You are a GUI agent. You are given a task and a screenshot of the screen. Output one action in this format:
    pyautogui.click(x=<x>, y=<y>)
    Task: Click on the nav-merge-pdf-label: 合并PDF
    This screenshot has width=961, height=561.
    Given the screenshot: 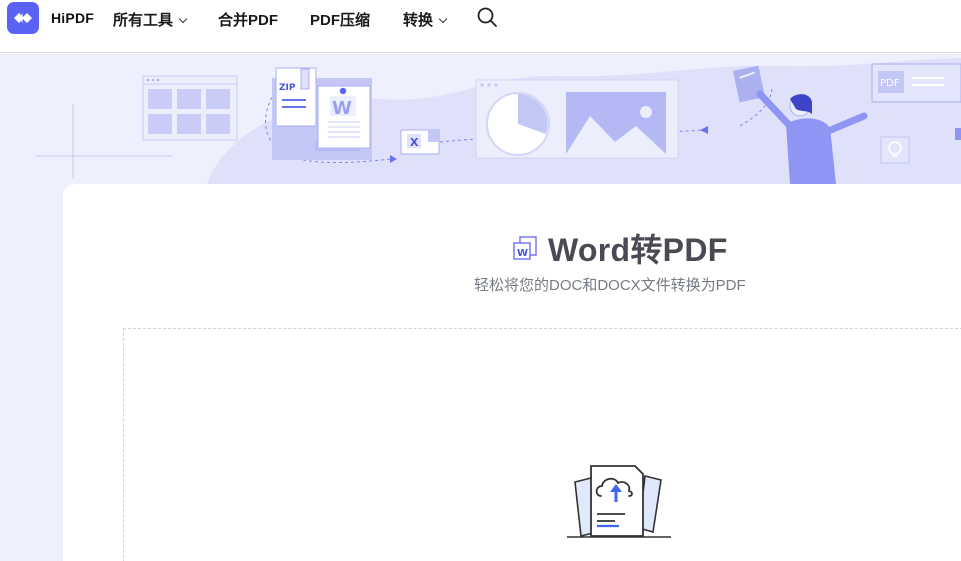 What is the action you would take?
    pyautogui.click(x=248, y=20)
    